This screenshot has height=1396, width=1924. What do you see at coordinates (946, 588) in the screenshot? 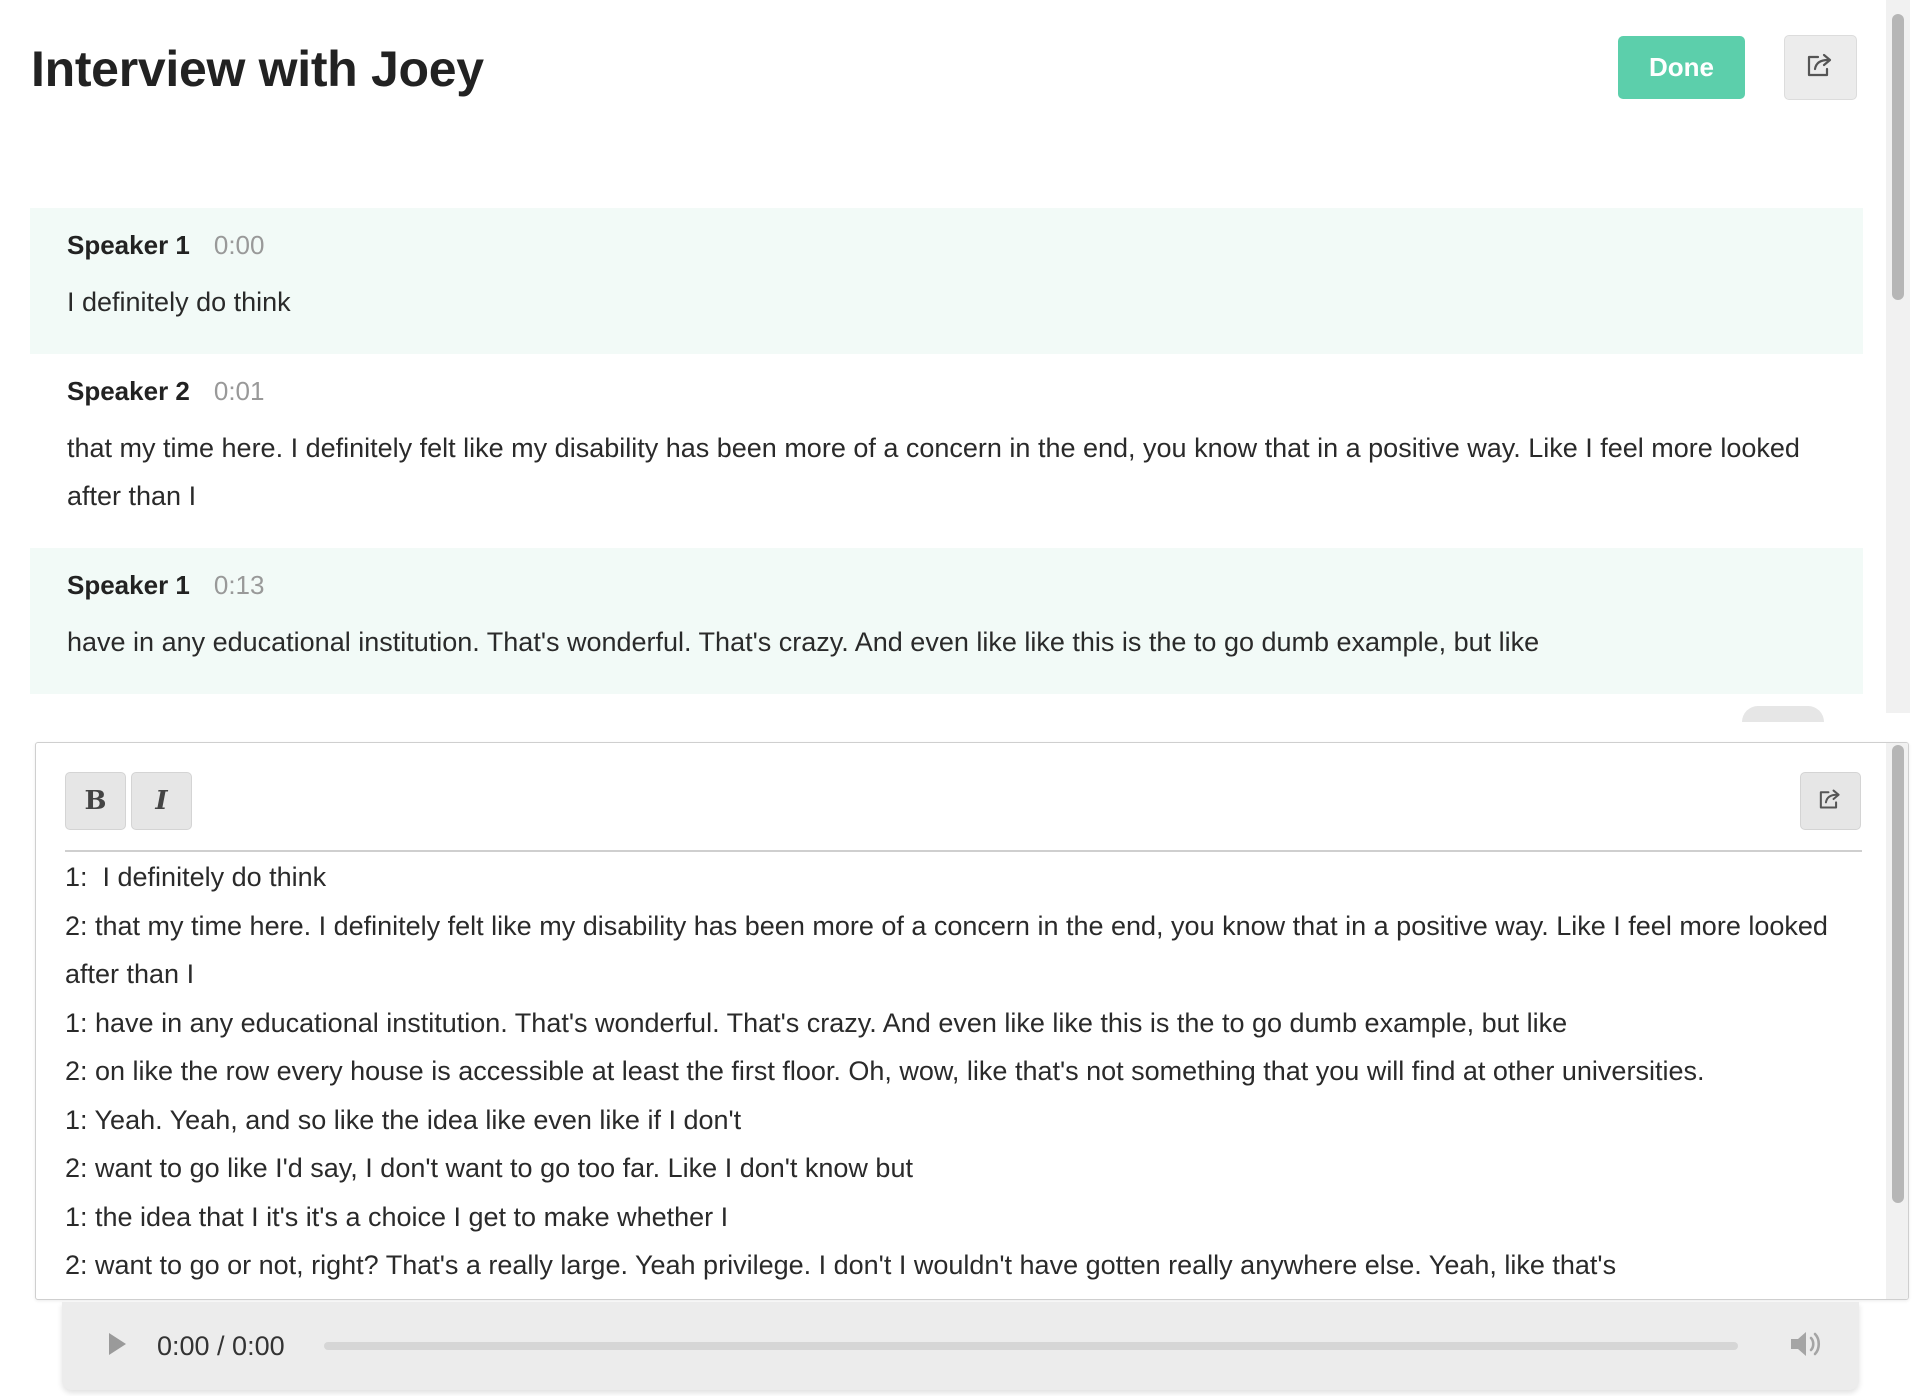
I see `segment-header: Speaker 1 0:13` at bounding box center [946, 588].